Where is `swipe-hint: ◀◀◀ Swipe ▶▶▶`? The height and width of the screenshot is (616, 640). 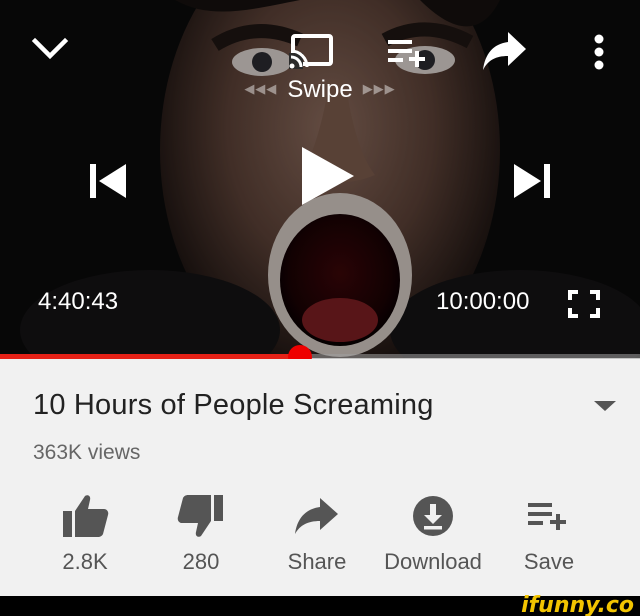 swipe-hint: ◀◀◀ Swipe ▶▶▶ is located at coordinates (320, 90).